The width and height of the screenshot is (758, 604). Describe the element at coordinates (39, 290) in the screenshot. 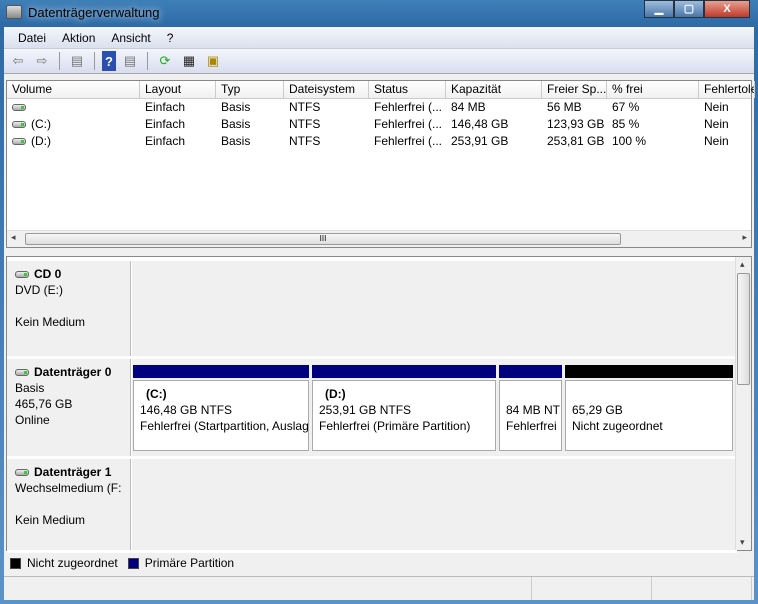

I see `disk-info: DVD (E:)` at that location.